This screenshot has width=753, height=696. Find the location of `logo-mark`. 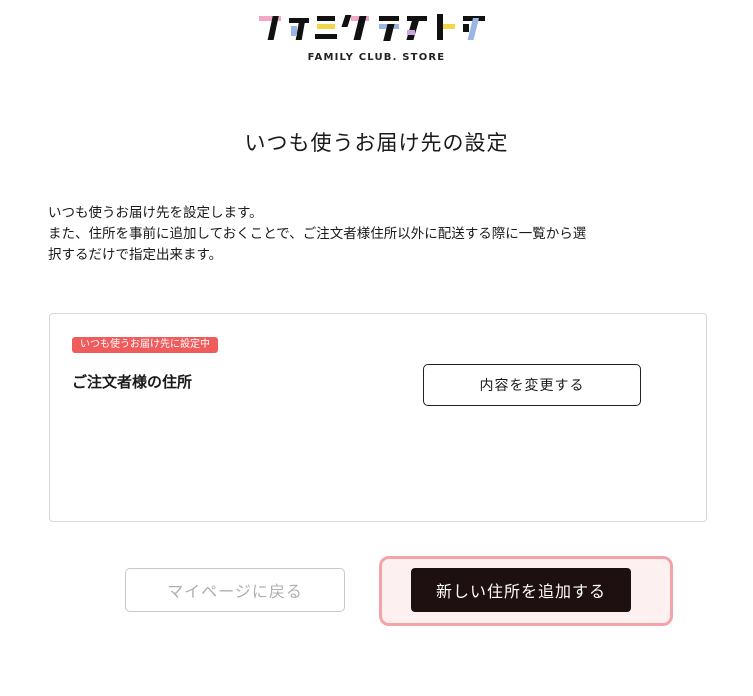

logo-mark is located at coordinates (377, 27).